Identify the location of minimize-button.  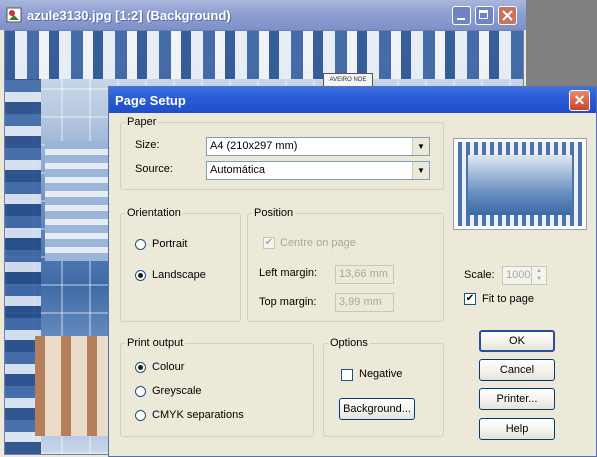
(461, 15).